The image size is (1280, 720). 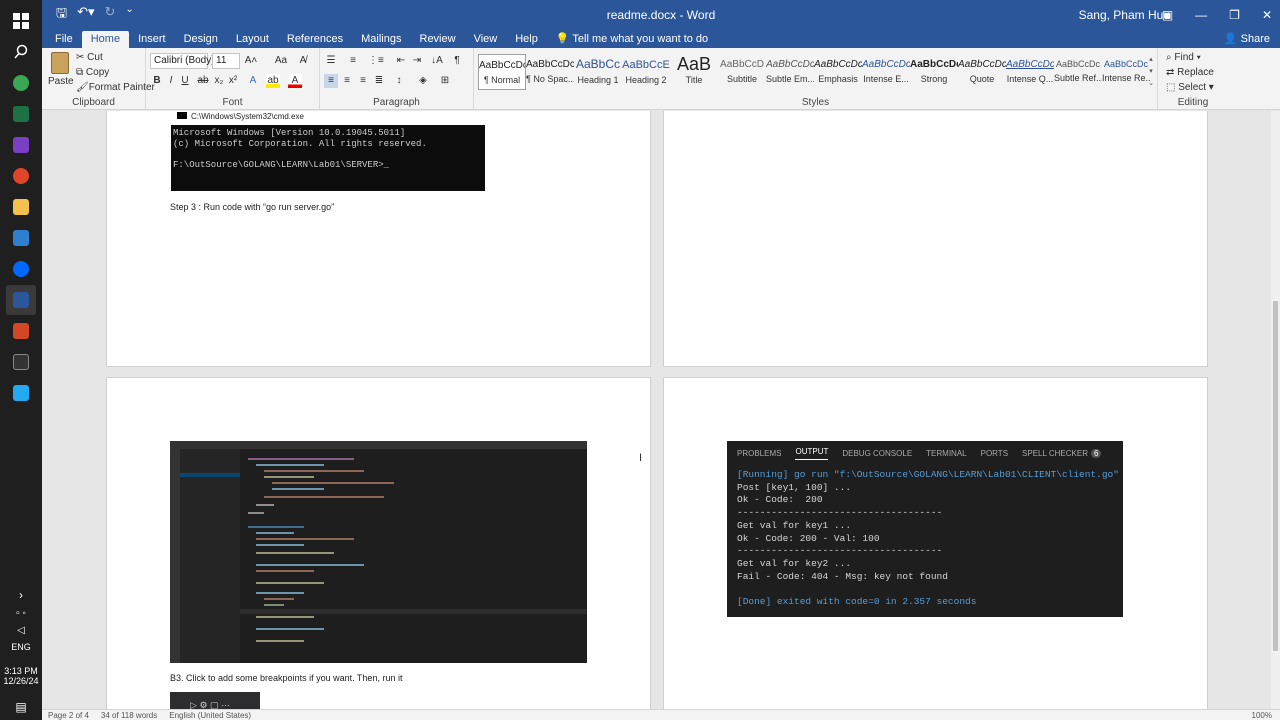 What do you see at coordinates (115, 87) in the screenshot?
I see `format-painter-button: 🖌Format Painter` at bounding box center [115, 87].